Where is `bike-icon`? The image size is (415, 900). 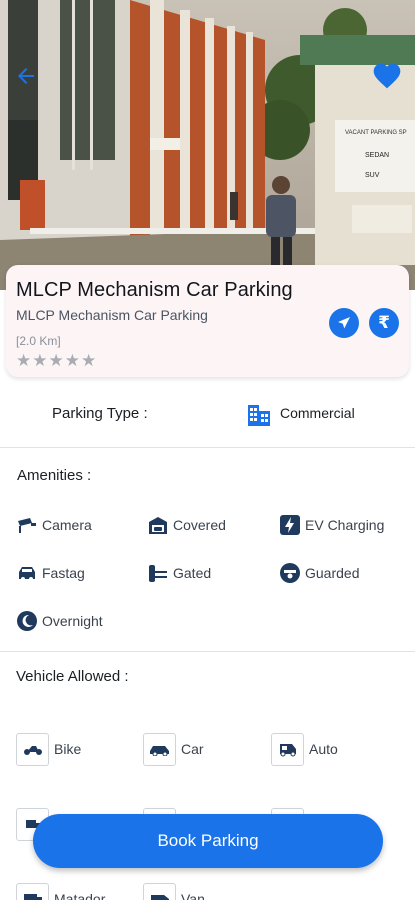
bike-icon is located at coordinates (32, 750).